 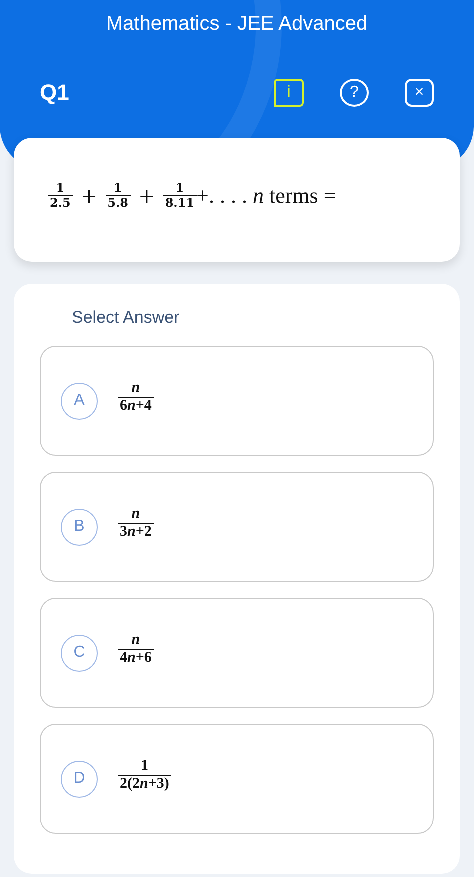 What do you see at coordinates (180, 196) in the screenshot?
I see `fraction: 1 8.11` at bounding box center [180, 196].